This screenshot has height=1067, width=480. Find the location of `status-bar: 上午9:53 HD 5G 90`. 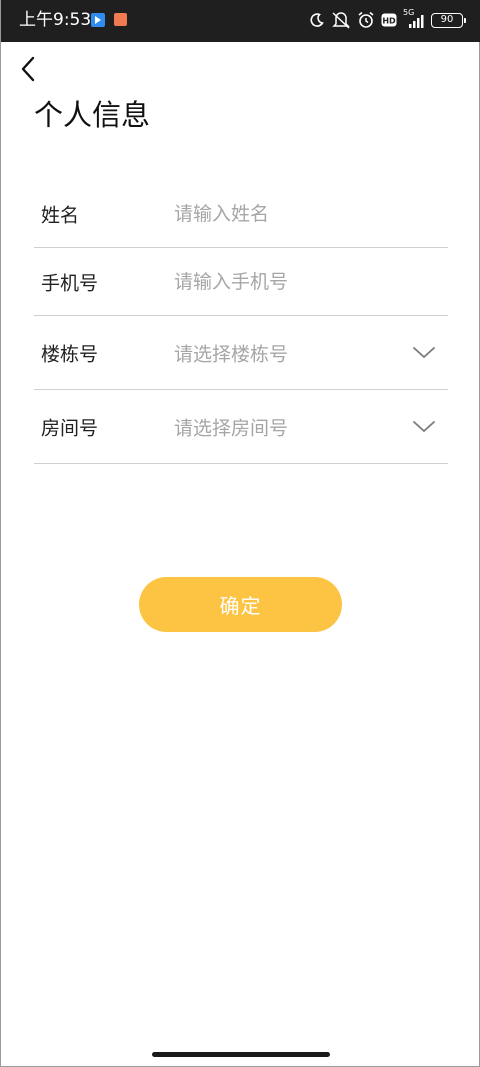

status-bar: 上午9:53 HD 5G 90 is located at coordinates (240, 21).